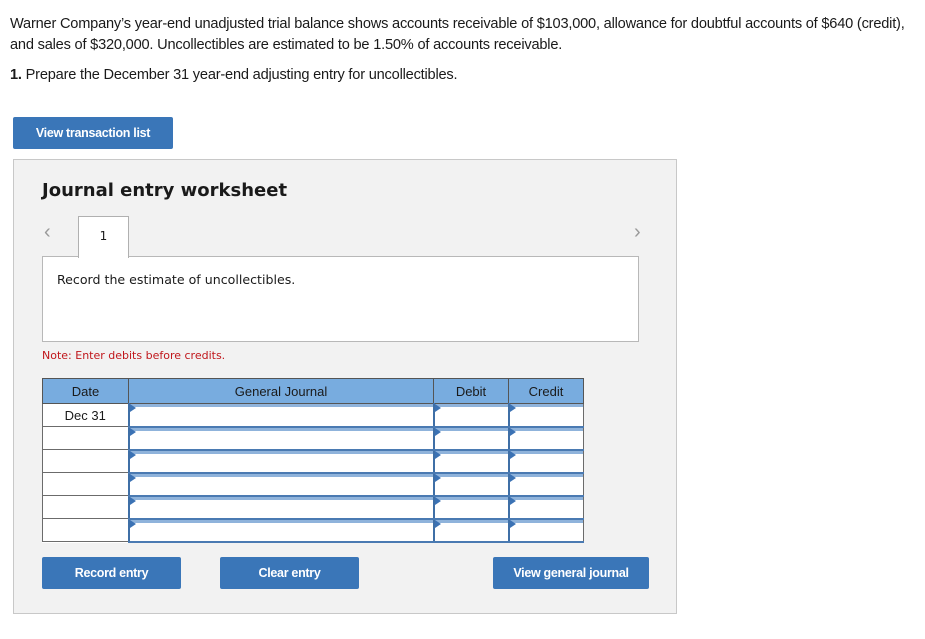 This screenshot has width=925, height=639. Describe the element at coordinates (340, 299) in the screenshot. I see `entry-description-box: Record the estimate of uncollectibles.` at that location.